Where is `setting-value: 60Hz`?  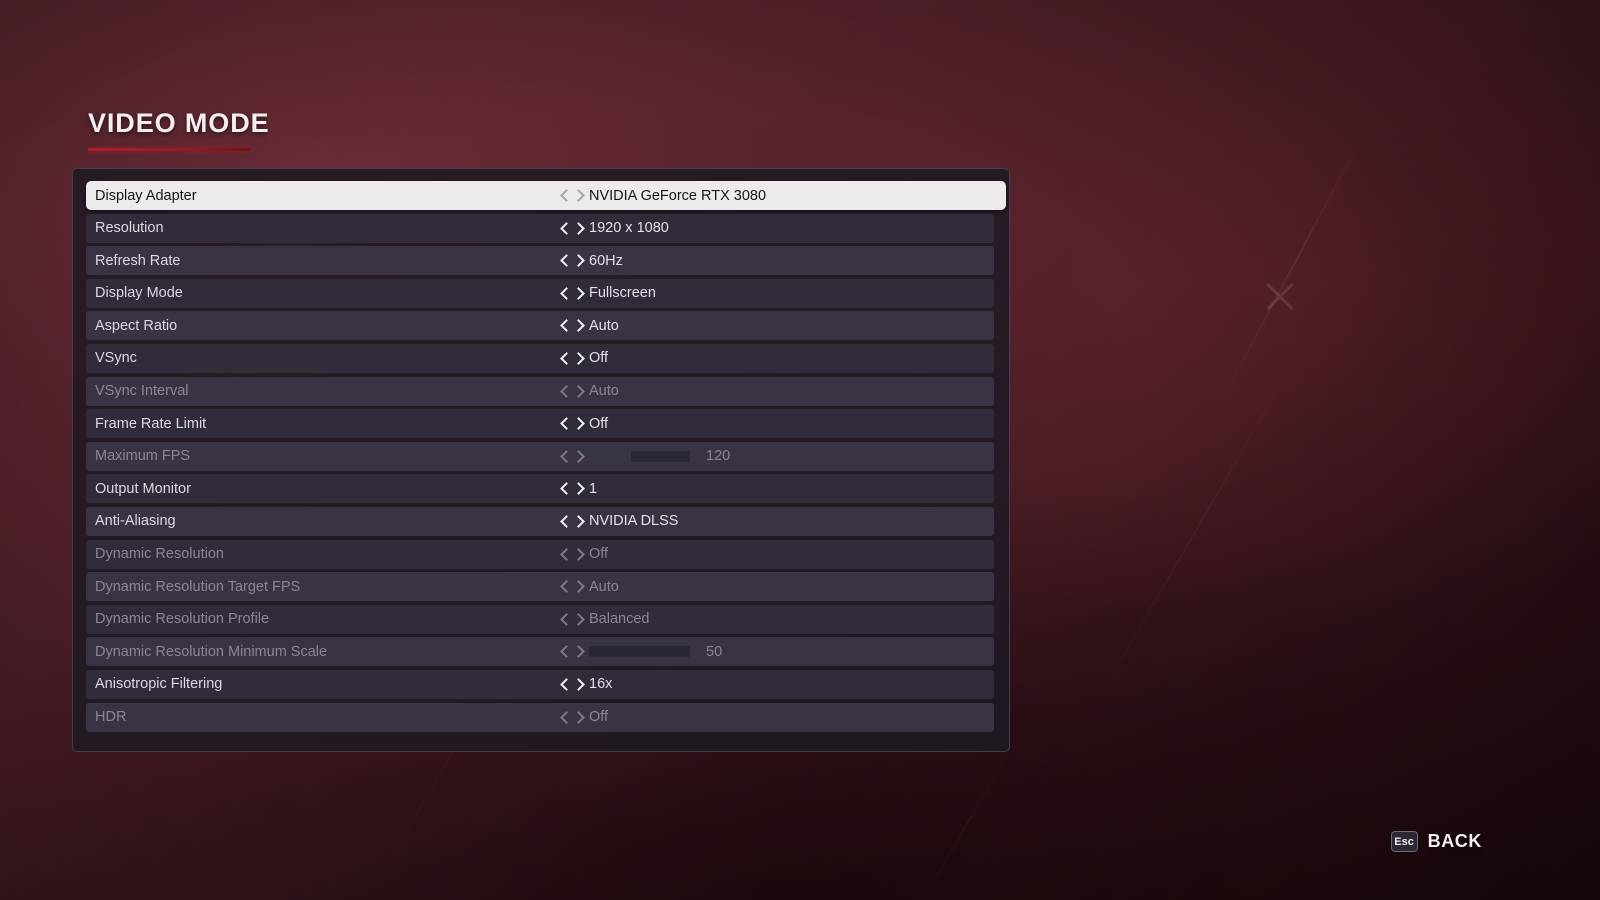
setting-value: 60Hz is located at coordinates (606, 260).